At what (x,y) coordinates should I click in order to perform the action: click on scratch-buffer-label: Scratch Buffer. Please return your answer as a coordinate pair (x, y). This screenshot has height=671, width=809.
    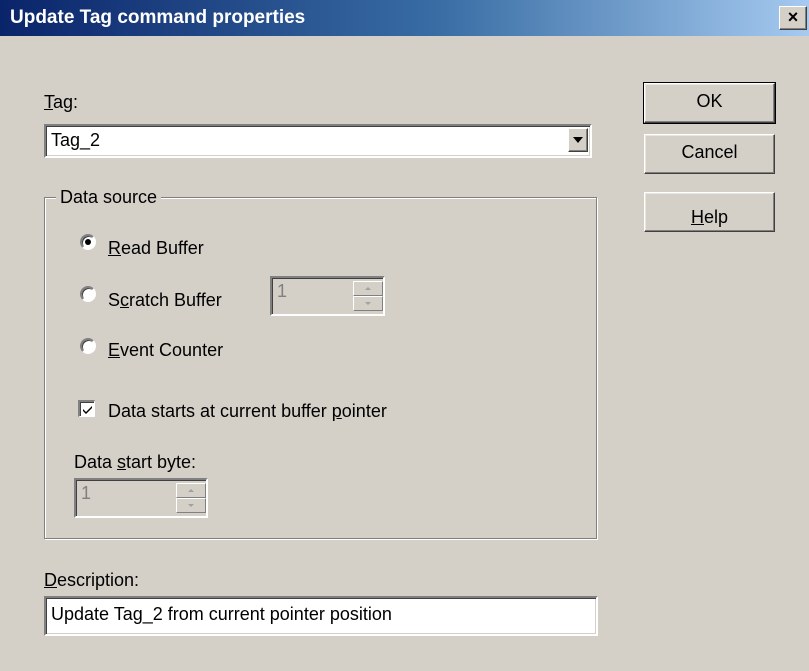
    Looking at the image, I should click on (165, 300).